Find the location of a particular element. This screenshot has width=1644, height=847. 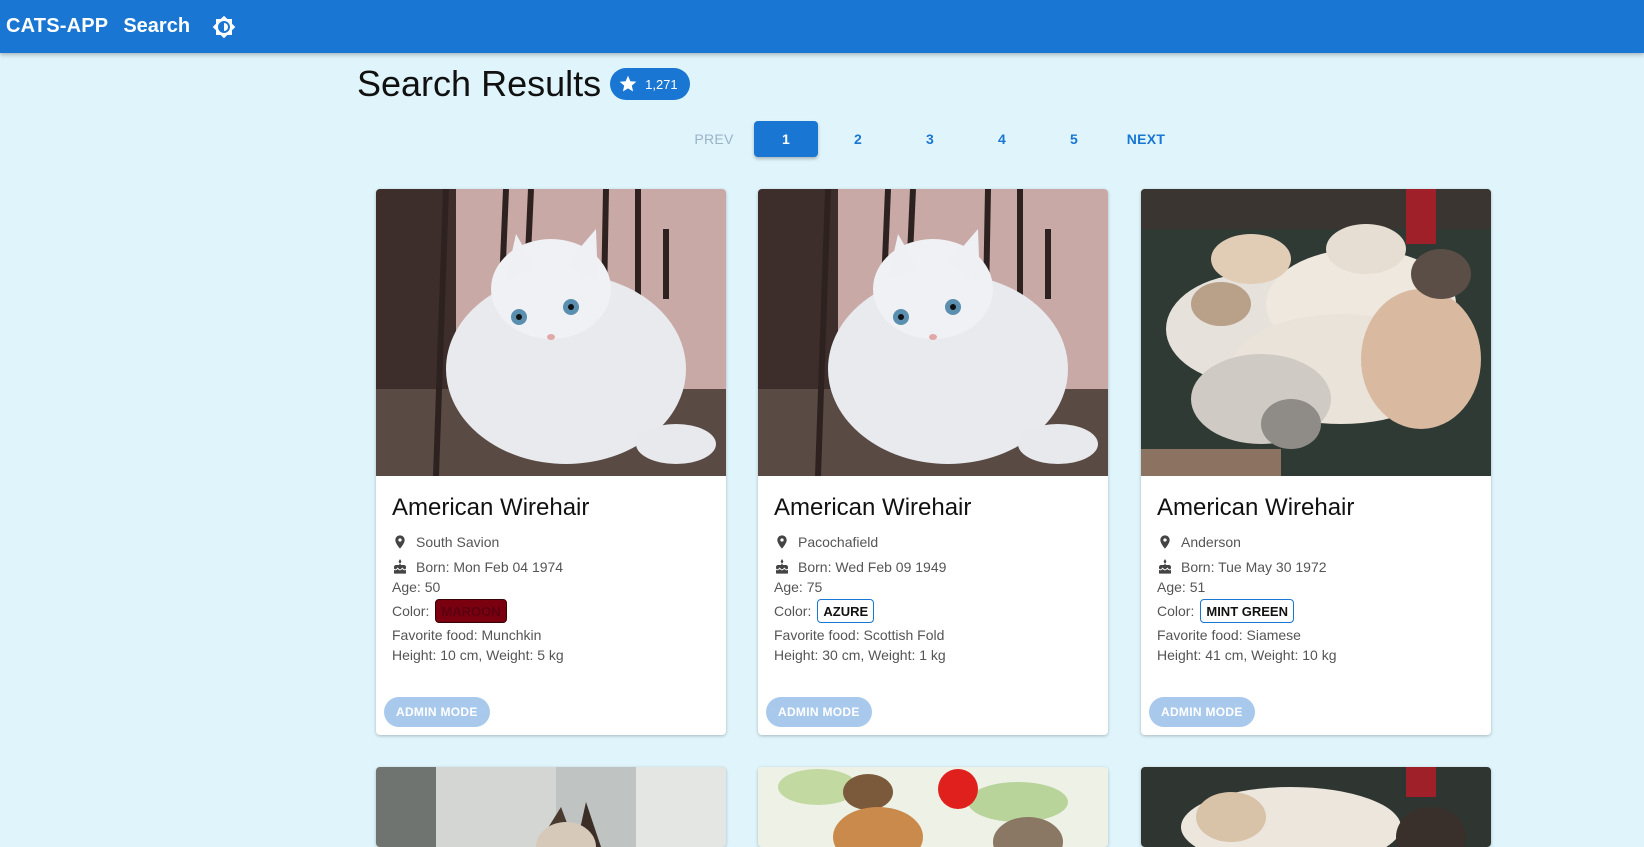

results-count-badge: 1,271 is located at coordinates (650, 84).